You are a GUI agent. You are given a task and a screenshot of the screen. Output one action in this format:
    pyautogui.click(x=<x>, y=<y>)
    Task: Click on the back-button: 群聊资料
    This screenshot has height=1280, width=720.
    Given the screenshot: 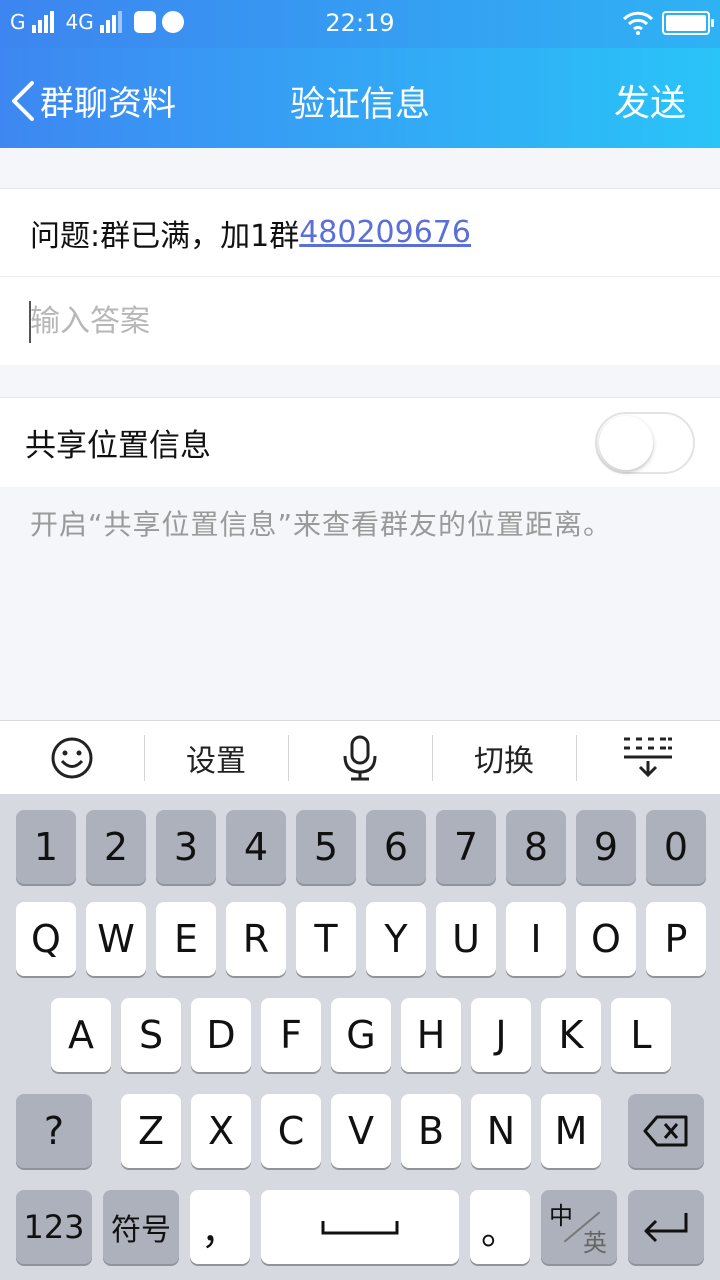 What is the action you would take?
    pyautogui.click(x=92, y=100)
    